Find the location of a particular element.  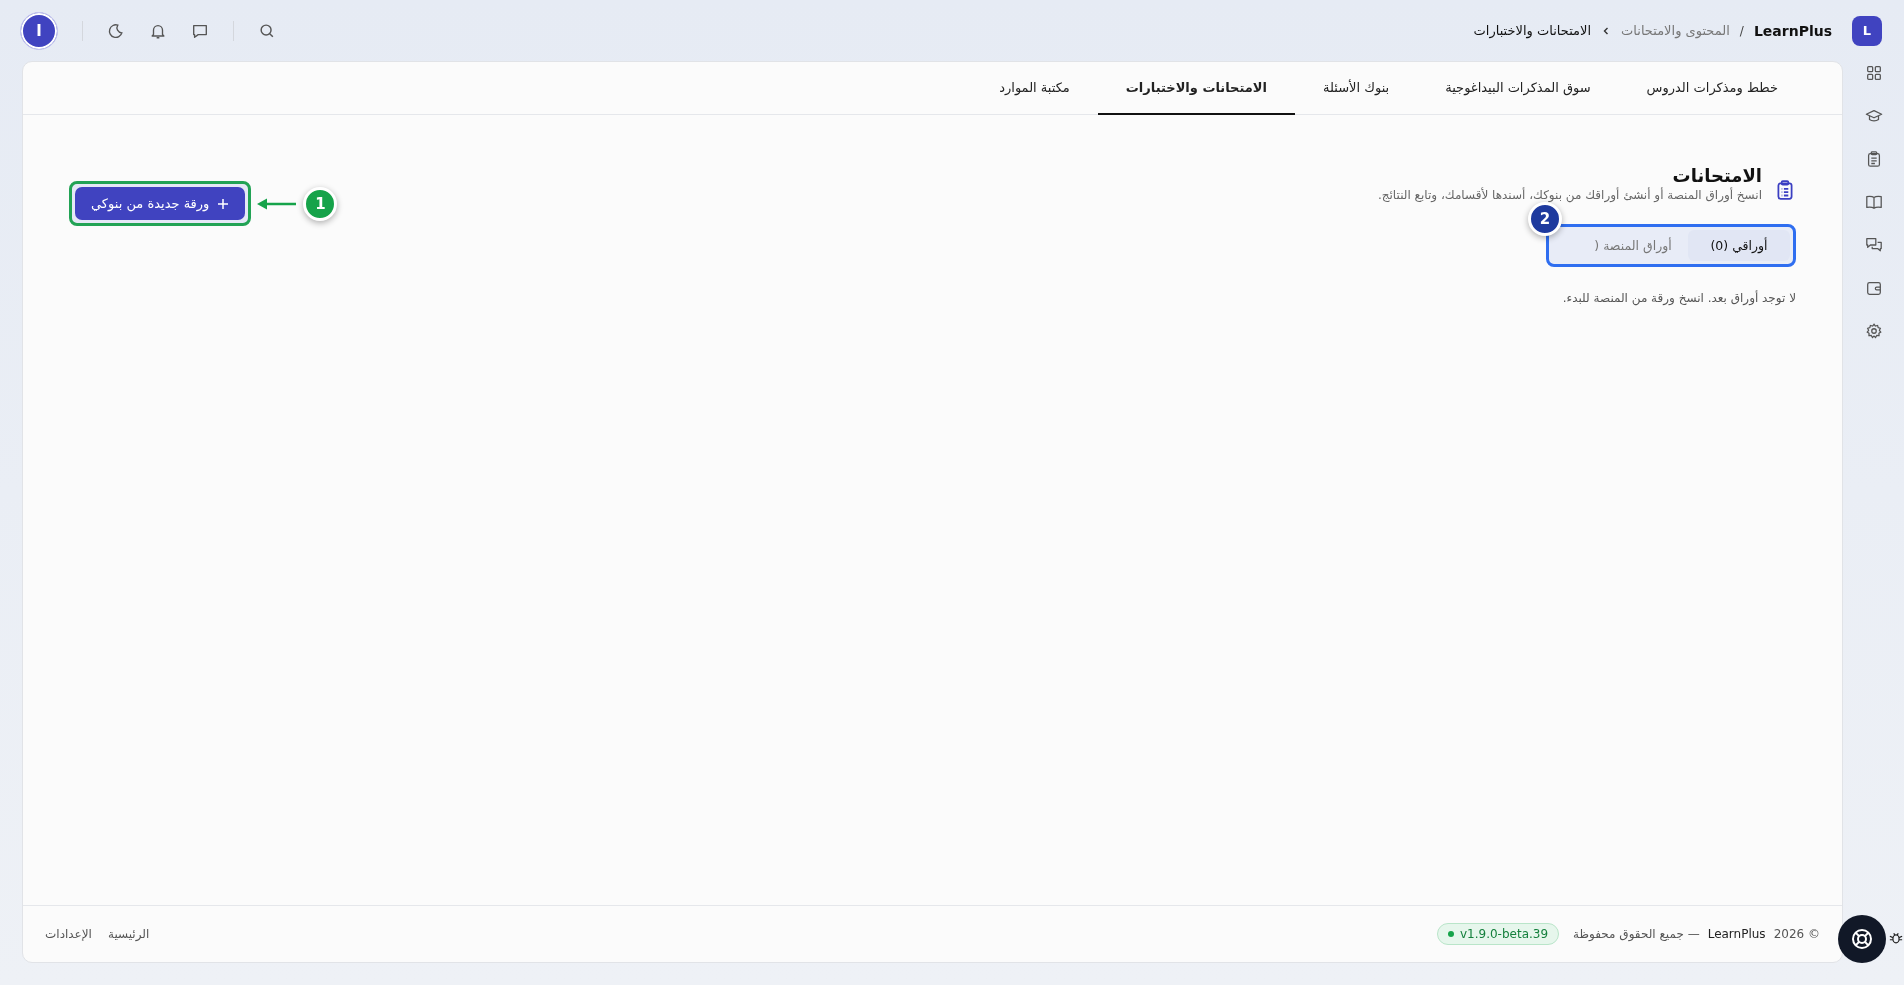

graduation-cap-icon is located at coordinates (1873, 116).